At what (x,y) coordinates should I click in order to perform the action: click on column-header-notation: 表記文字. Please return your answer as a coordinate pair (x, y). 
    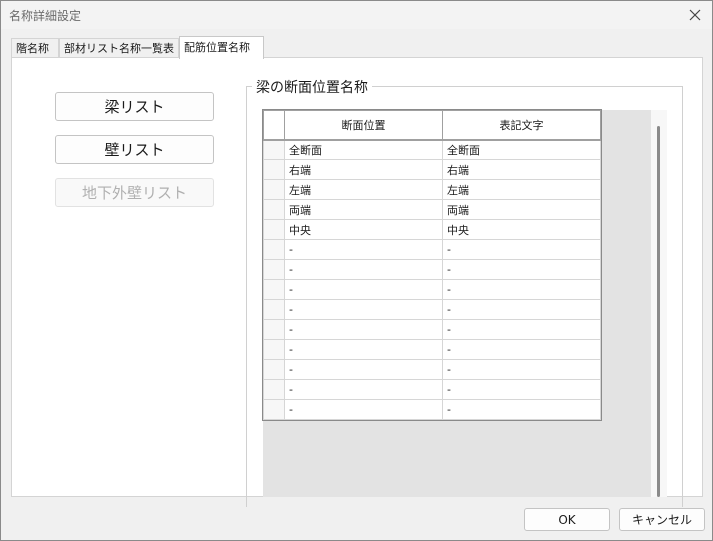
    Looking at the image, I should click on (521, 125).